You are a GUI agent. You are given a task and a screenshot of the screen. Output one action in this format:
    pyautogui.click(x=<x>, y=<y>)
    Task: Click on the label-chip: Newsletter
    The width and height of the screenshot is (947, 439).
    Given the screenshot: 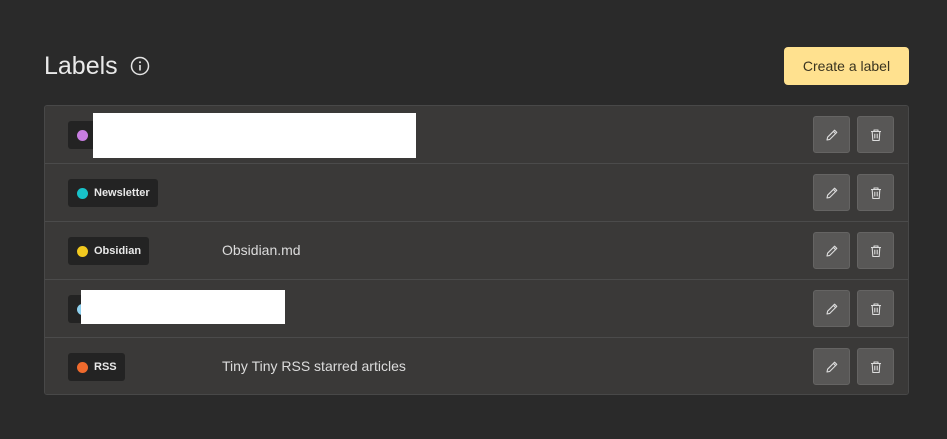 What is the action you would take?
    pyautogui.click(x=113, y=193)
    